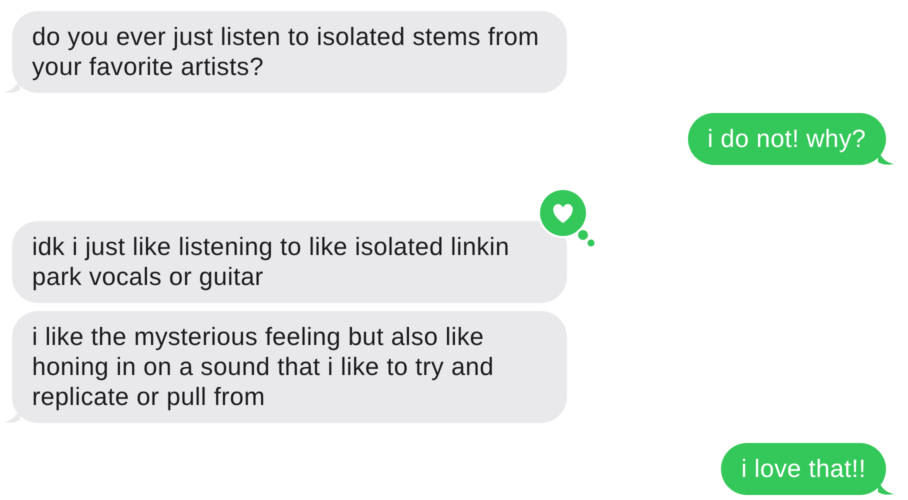 The height and width of the screenshot is (500, 908). Describe the element at coordinates (289, 52) in the screenshot. I see `message-bubble: do you ever just listen to isolated stems from your favorite artists?` at that location.